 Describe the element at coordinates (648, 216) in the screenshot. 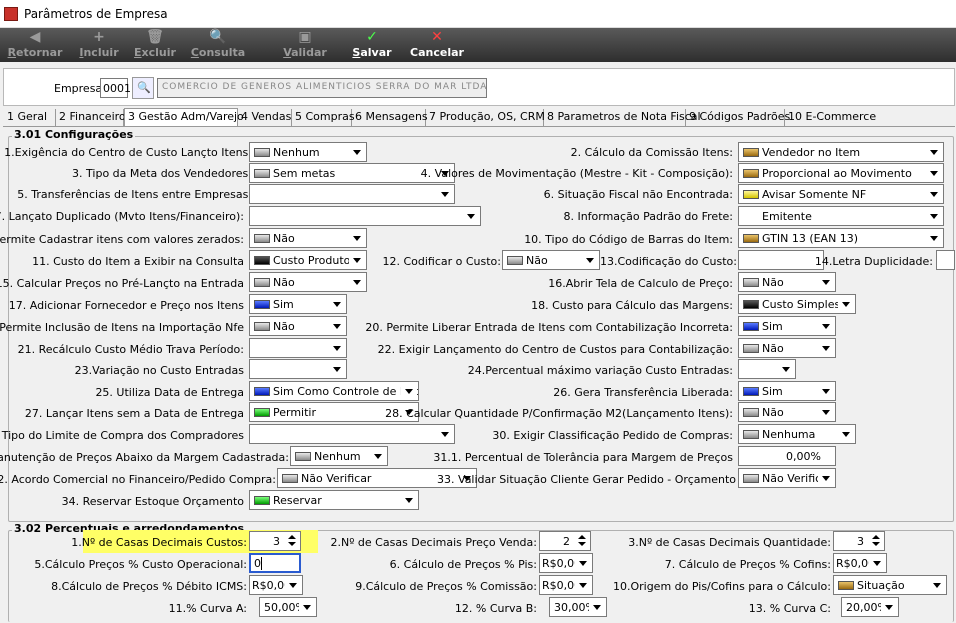

I see `label-8: 8. Informação Padrão do Frete:` at that location.